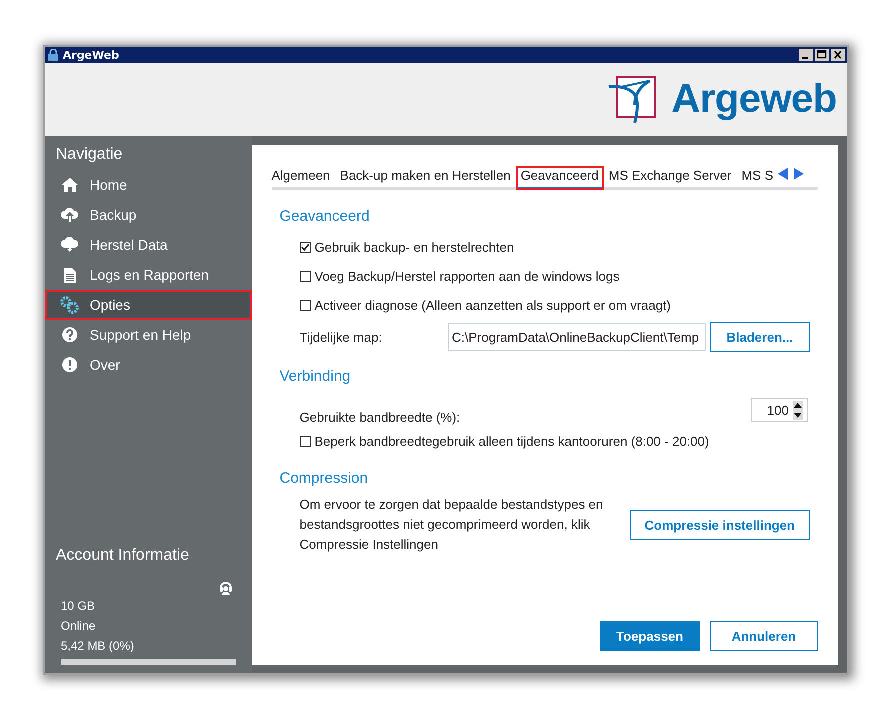  Describe the element at coordinates (70, 275) in the screenshot. I see `document-icon` at that location.